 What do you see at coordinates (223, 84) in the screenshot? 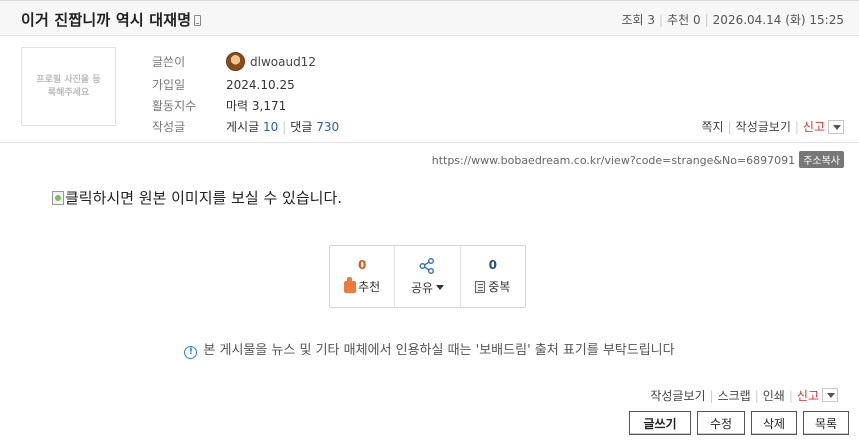
I see `joined-row: 가입일 2024.10.25` at bounding box center [223, 84].